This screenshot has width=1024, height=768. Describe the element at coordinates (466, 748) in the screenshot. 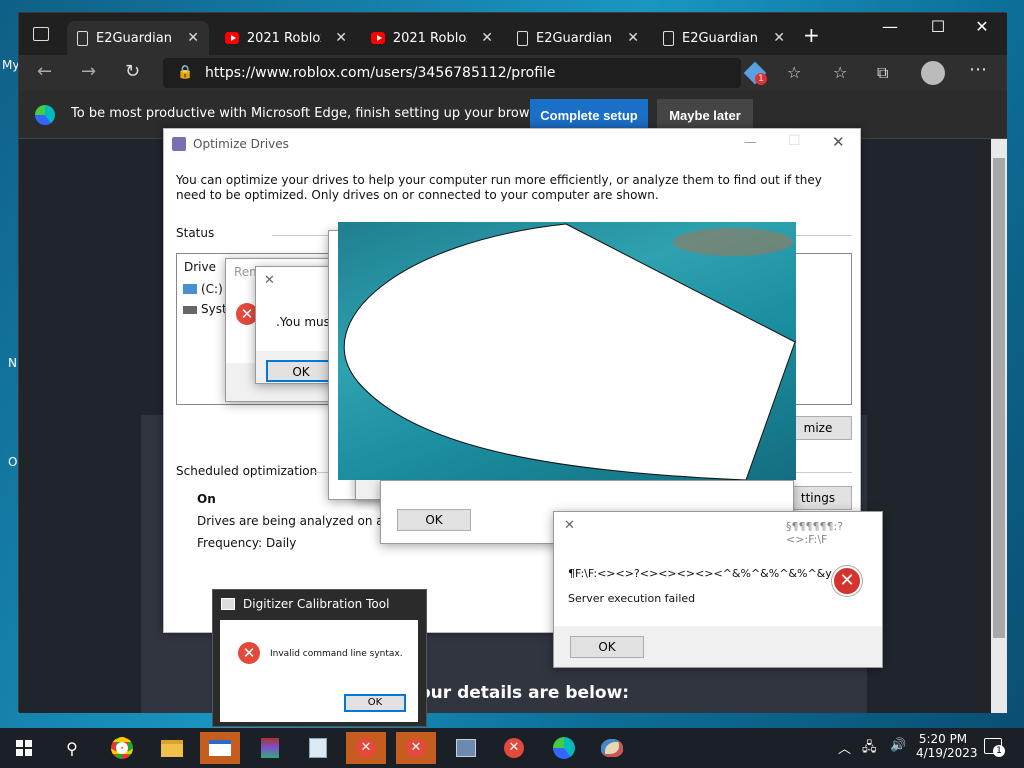

I see `network-app-icon` at that location.